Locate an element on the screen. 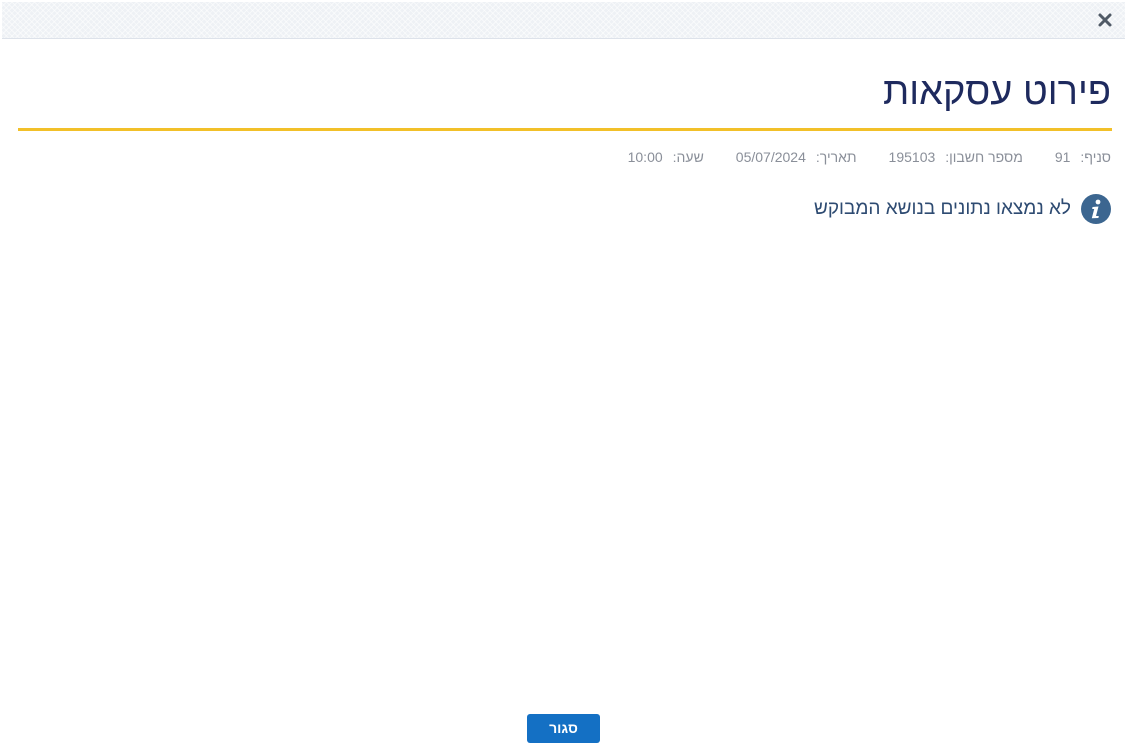 This screenshot has width=1127, height=749. info-icon is located at coordinates (1096, 209).